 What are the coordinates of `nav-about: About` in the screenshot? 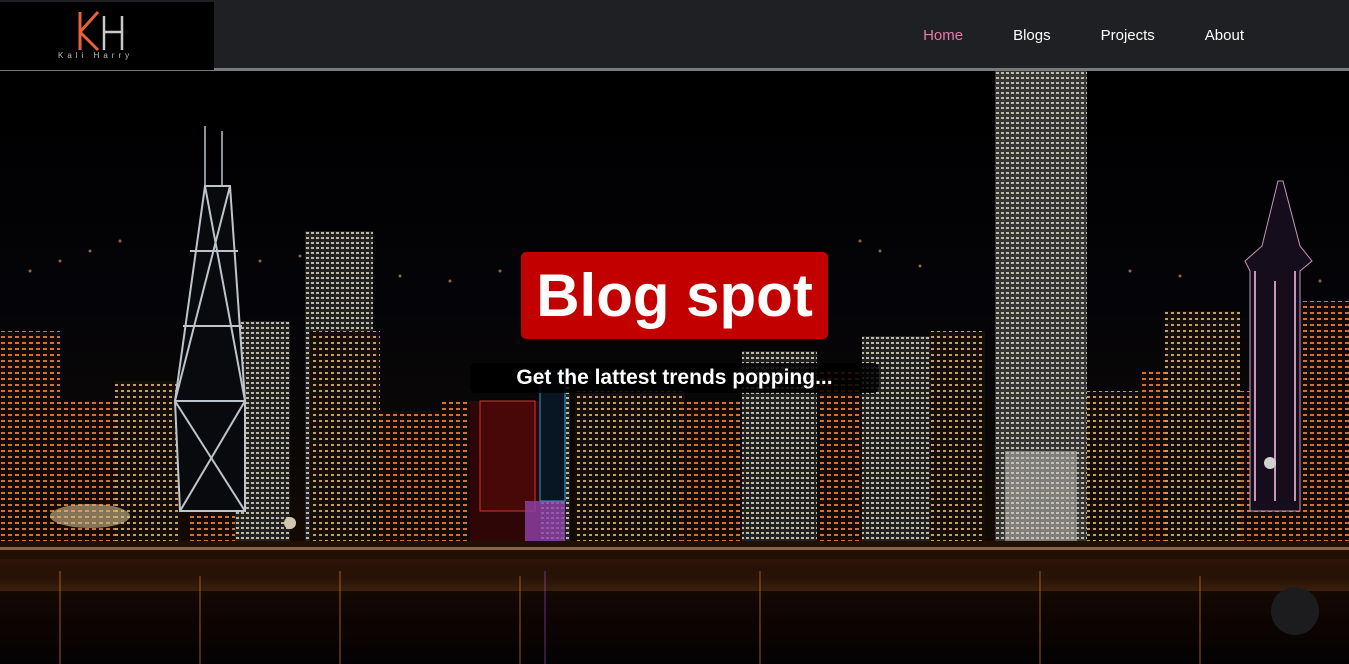 It's located at (1224, 35).